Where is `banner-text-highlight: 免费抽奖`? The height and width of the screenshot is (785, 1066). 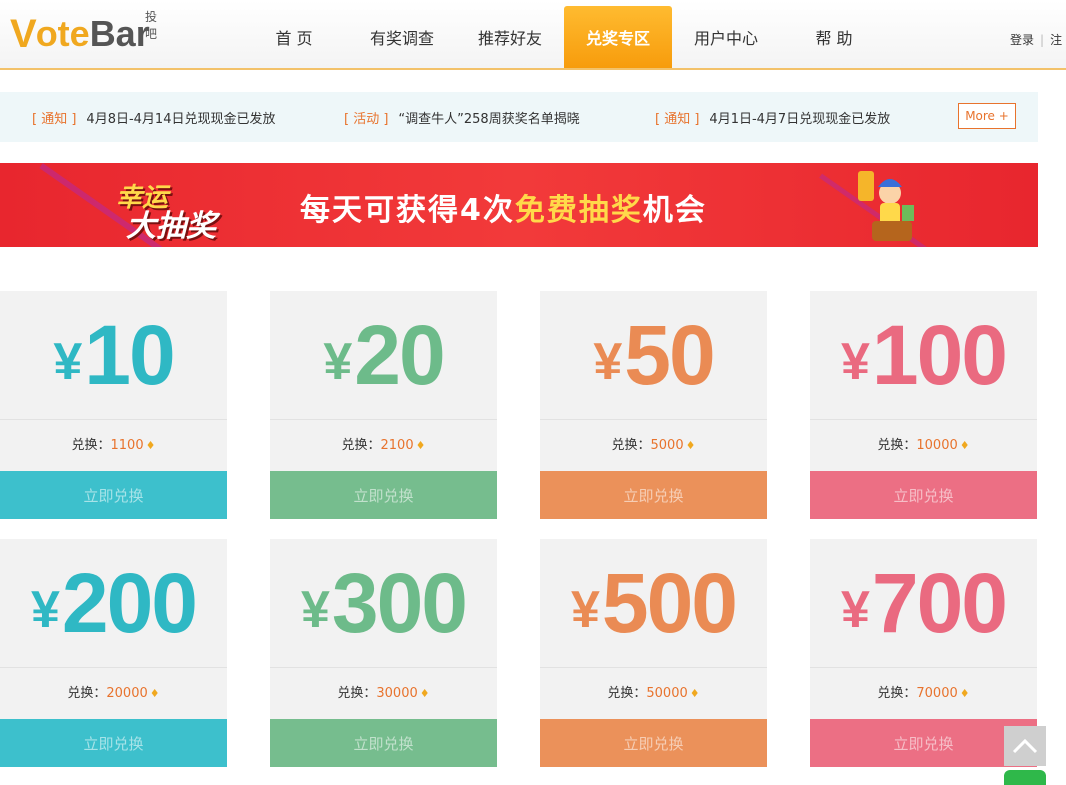 banner-text-highlight: 免费抽奖 is located at coordinates (578, 210).